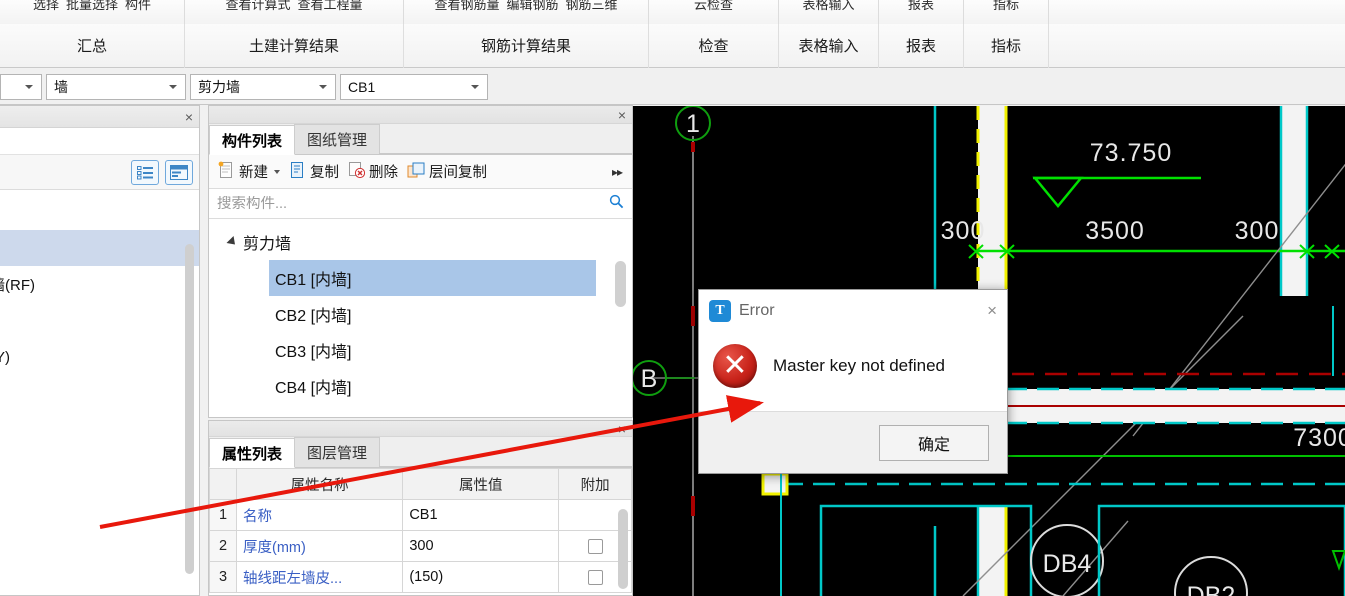 This screenshot has height=596, width=1345. I want to click on component-tree-scrollbar, so click(620, 284).